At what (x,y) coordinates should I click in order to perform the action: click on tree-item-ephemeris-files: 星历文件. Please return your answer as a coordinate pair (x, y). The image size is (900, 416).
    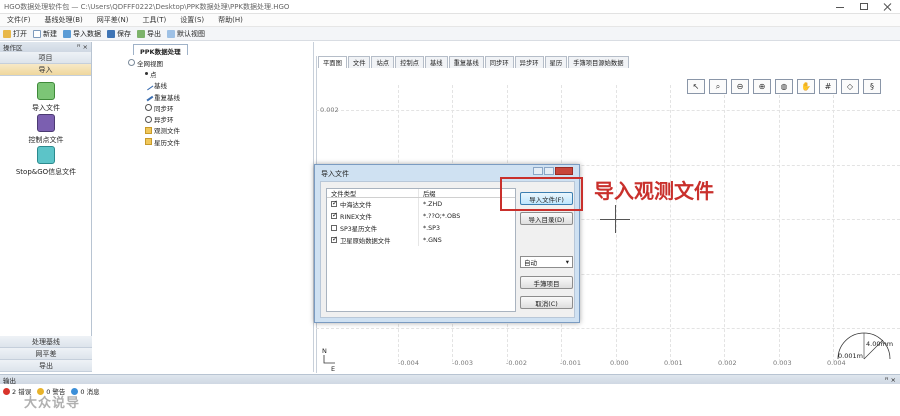
    Looking at the image, I should click on (154, 141).